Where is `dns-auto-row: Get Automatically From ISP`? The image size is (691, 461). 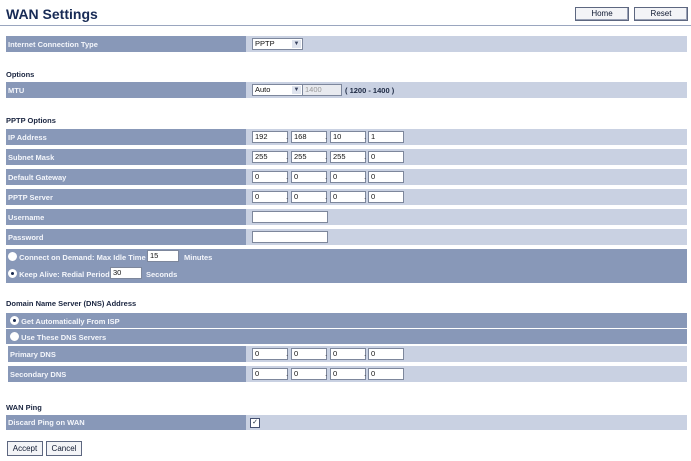 dns-auto-row: Get Automatically From ISP is located at coordinates (346, 320).